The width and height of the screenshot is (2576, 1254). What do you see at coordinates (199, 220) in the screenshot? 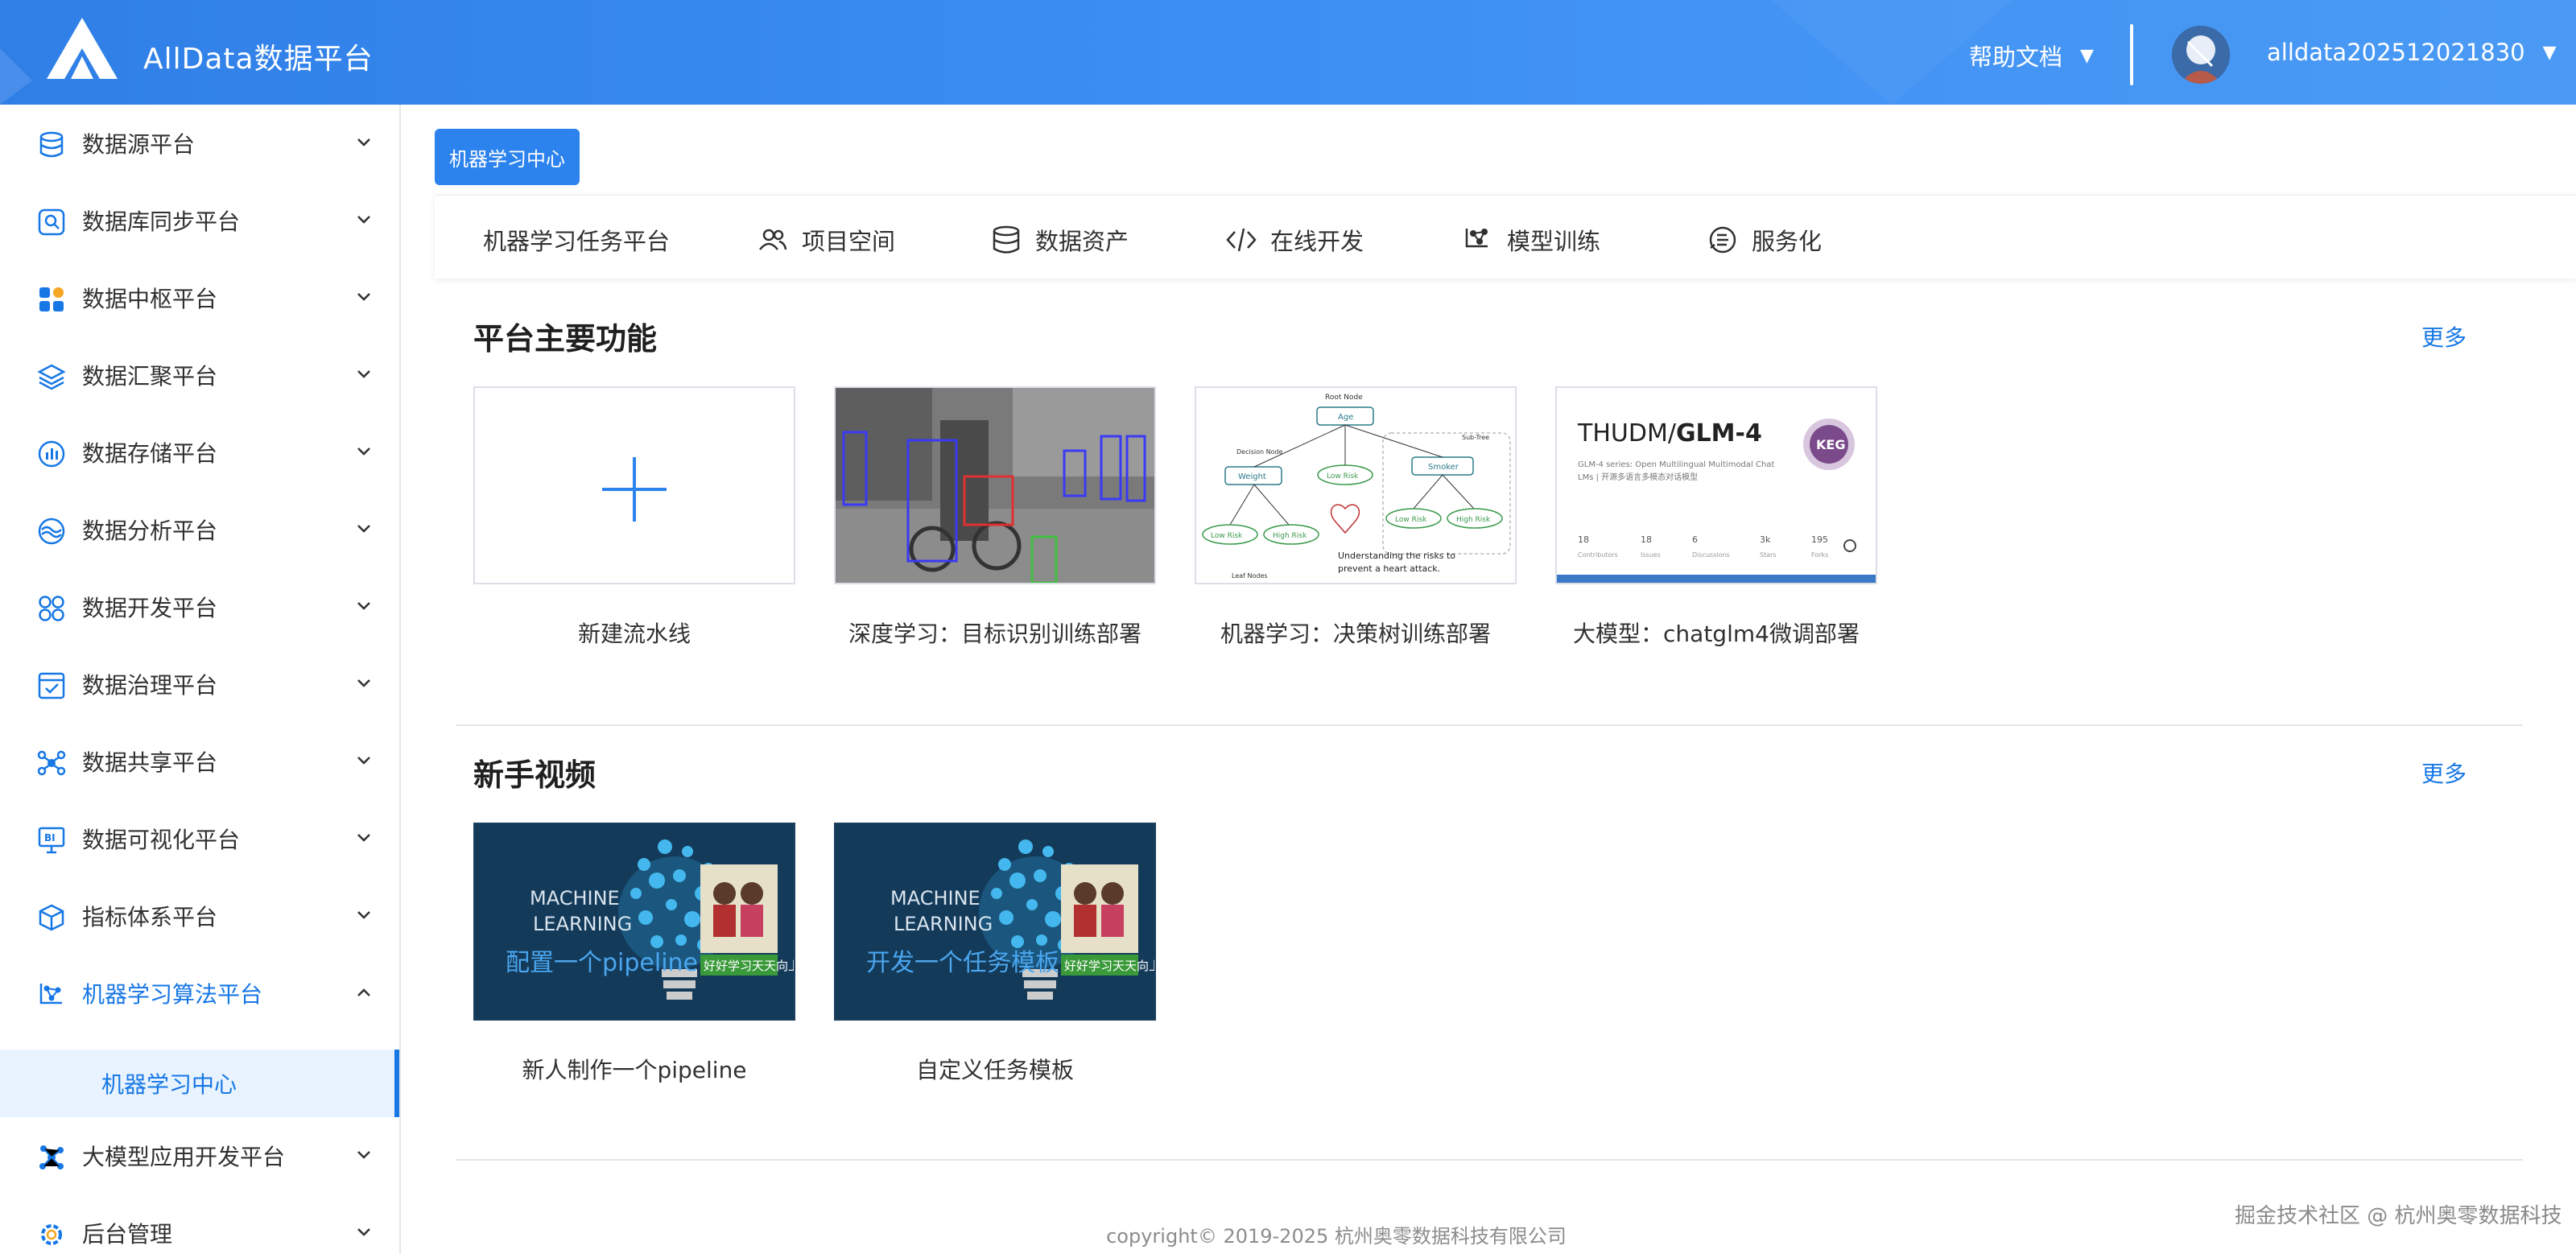
I see `sidebar-item-db-sync: 数据库同步平台` at bounding box center [199, 220].